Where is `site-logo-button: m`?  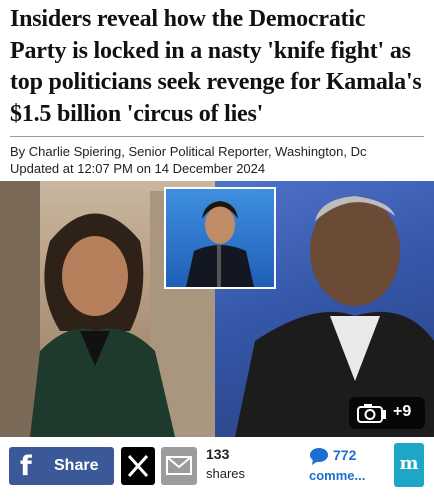 site-logo-button: m is located at coordinates (409, 465).